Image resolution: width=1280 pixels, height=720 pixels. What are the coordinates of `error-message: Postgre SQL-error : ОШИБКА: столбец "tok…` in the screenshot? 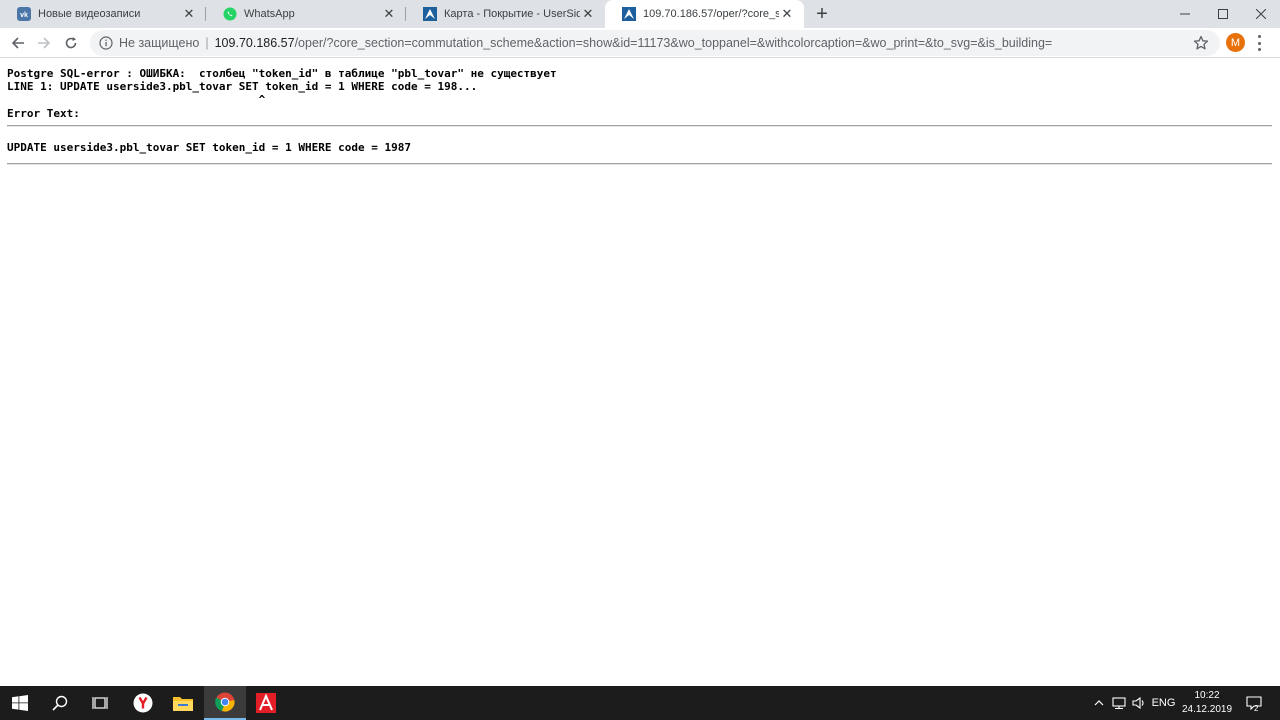 It's located at (282, 73).